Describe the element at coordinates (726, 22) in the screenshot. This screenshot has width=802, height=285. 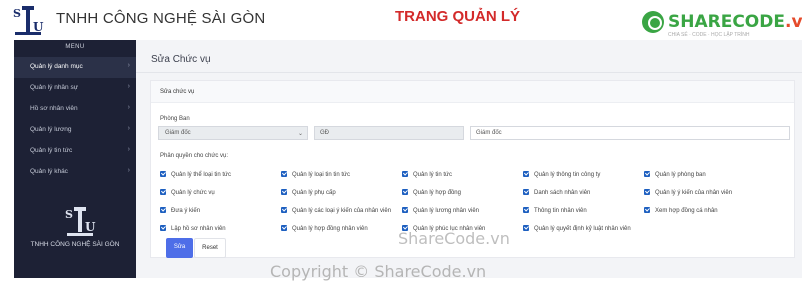
I see `sharecode-text: SHARECODE` at that location.